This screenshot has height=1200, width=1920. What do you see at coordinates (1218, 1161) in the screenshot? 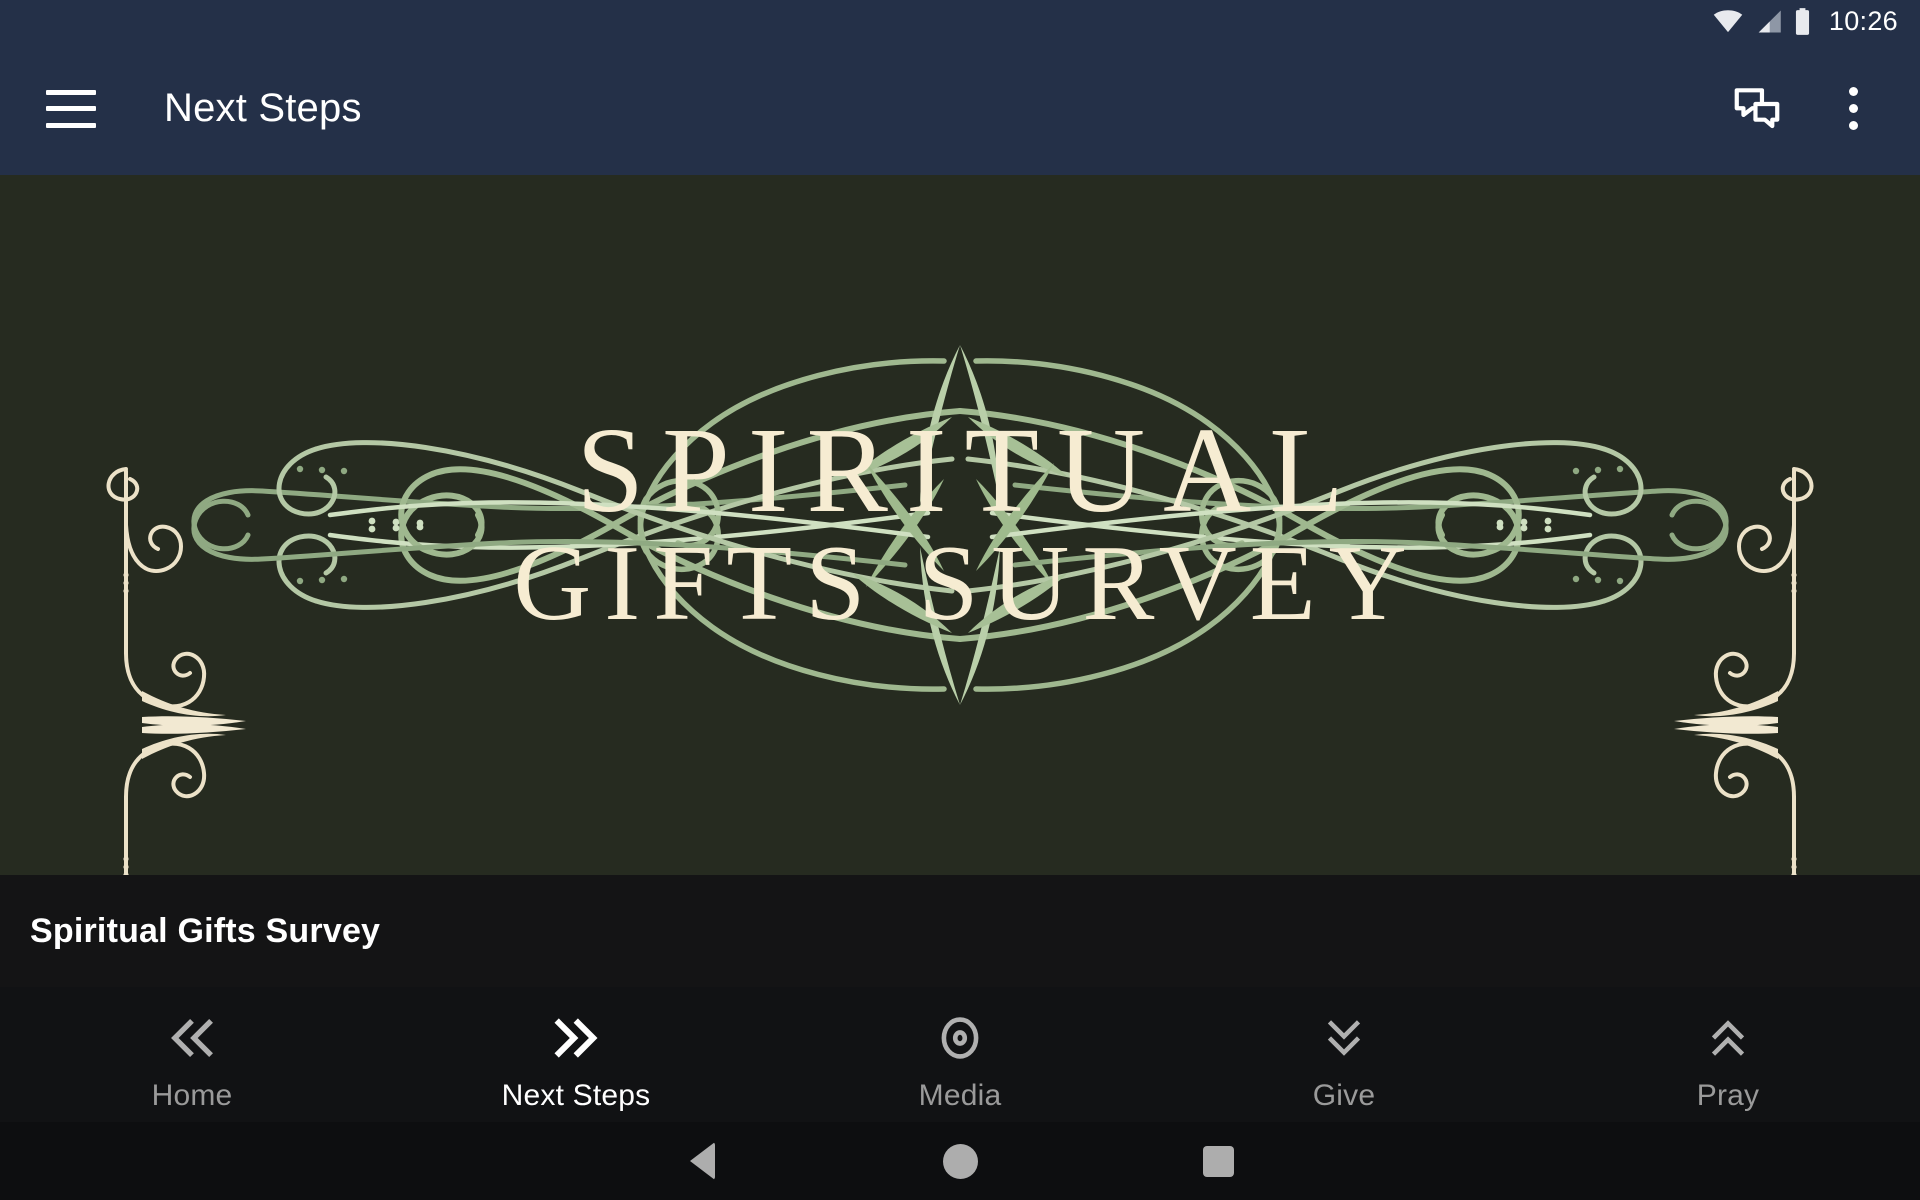
I see `recents-square-icon` at bounding box center [1218, 1161].